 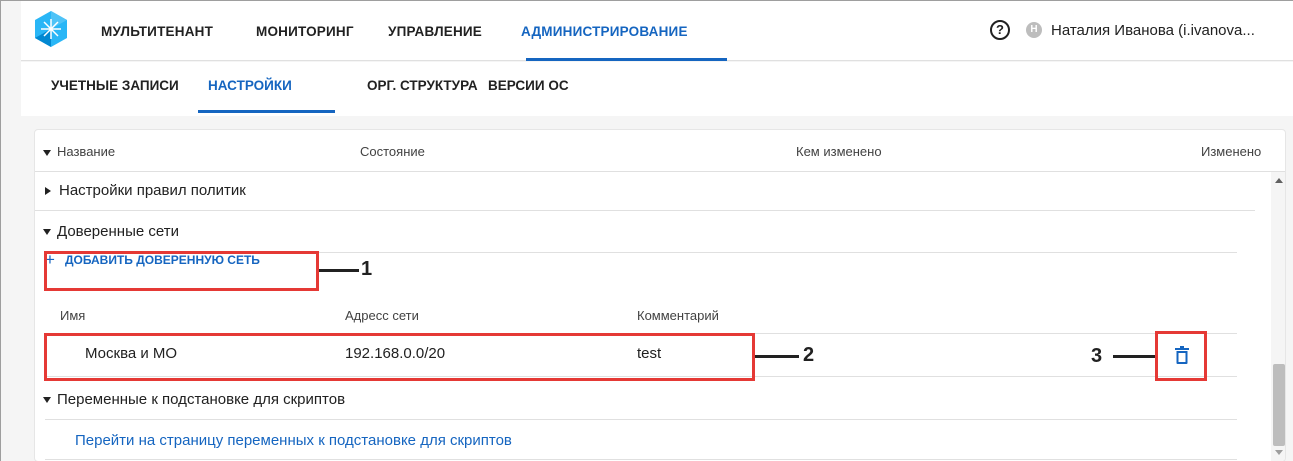 What do you see at coordinates (157, 31) in the screenshot?
I see `nav-multitenant: МУЛЬТИТЕНАНТ` at bounding box center [157, 31].